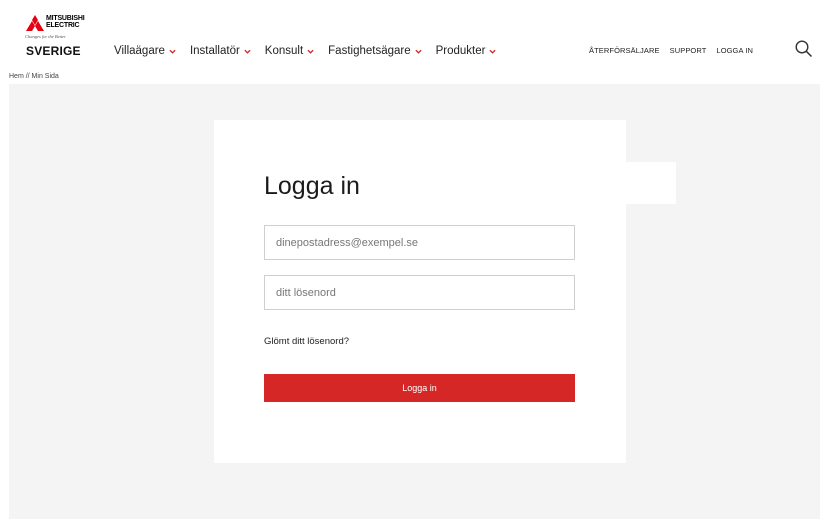 This screenshot has height=519, width=829. Describe the element at coordinates (53, 51) in the screenshot. I see `country-label: SVERIGE` at that location.